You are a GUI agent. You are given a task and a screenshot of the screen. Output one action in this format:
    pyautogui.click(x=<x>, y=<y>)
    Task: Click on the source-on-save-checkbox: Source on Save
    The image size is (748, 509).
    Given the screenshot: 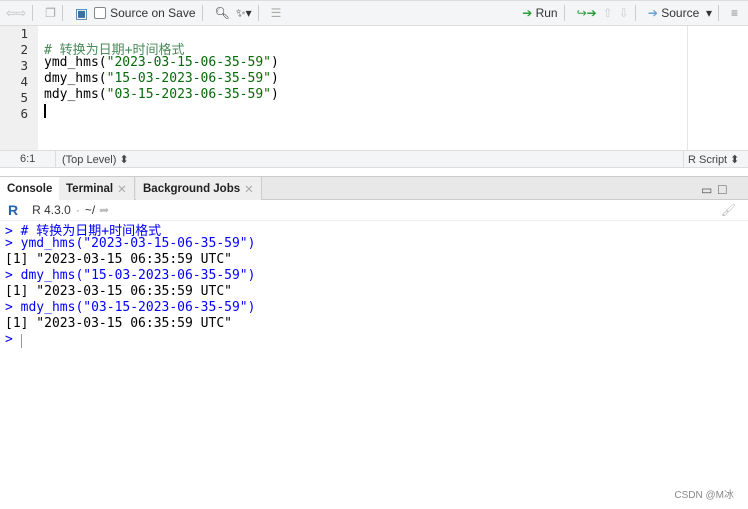 What is the action you would take?
    pyautogui.click(x=145, y=13)
    